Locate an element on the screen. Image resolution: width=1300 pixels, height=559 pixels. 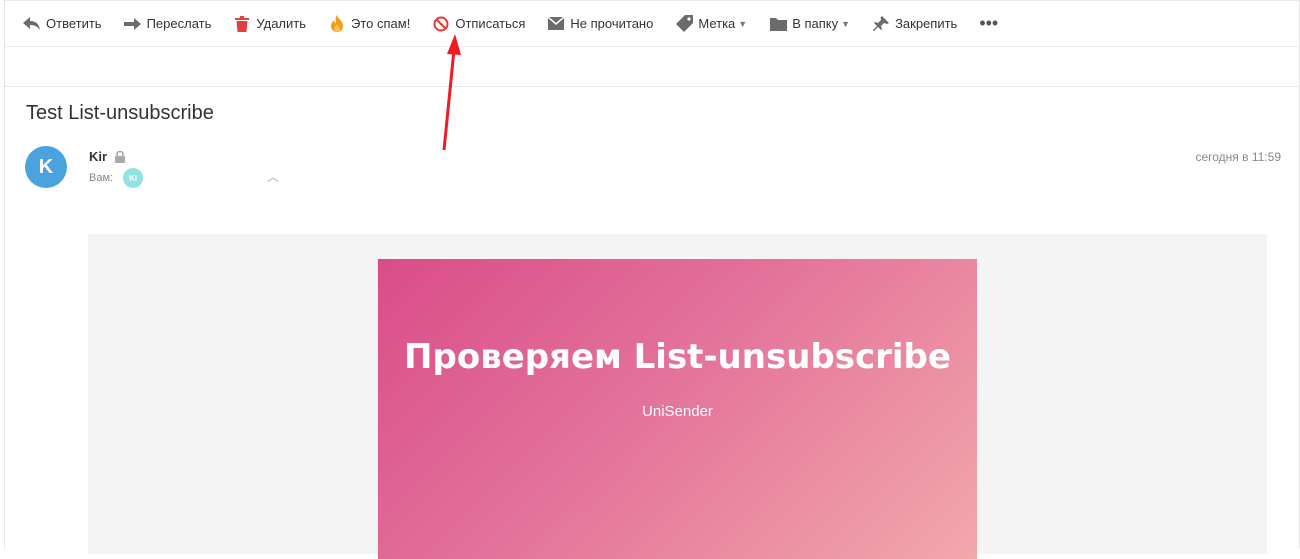
sender-info: Kir is located at coordinates (107, 156).